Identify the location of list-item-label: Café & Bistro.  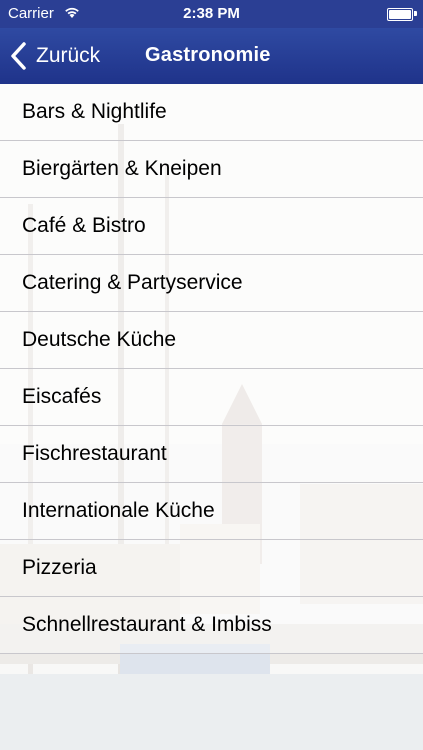
(84, 225).